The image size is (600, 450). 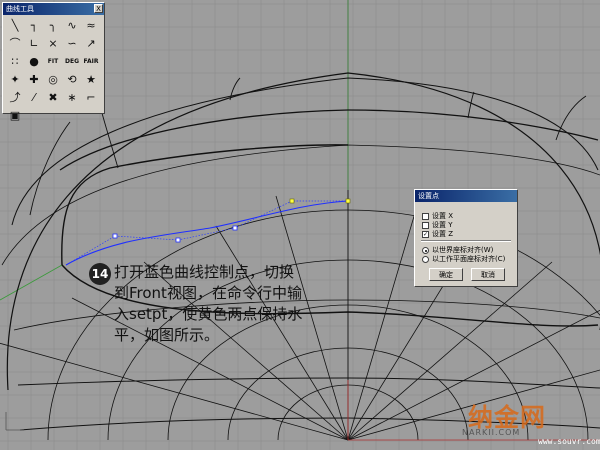 I want to click on watermark-site: NARKII.COM, so click(x=491, y=432).